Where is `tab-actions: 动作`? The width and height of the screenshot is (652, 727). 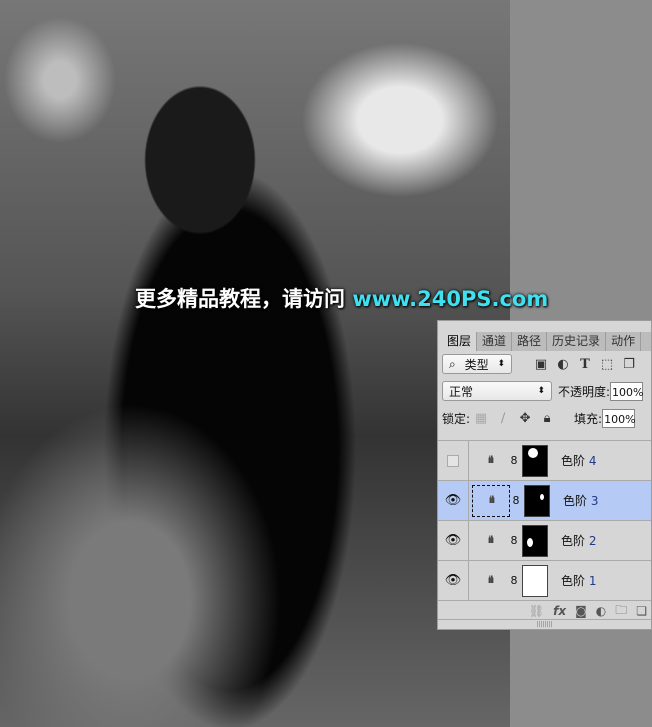
tab-actions: 动作 is located at coordinates (624, 341).